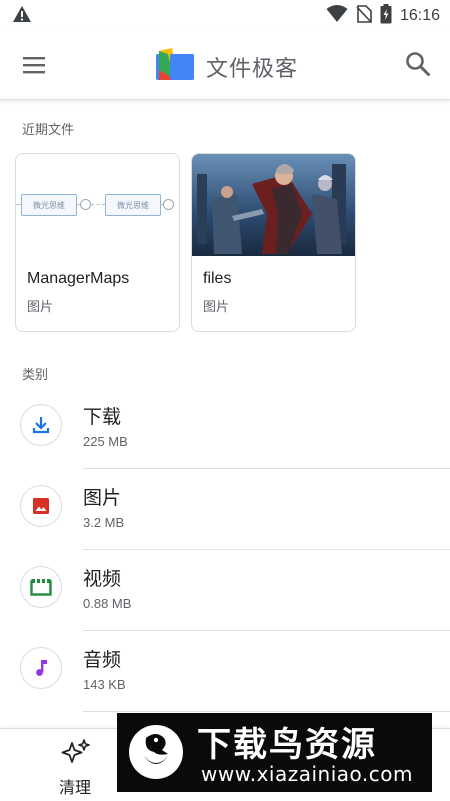 The width and height of the screenshot is (450, 801). Describe the element at coordinates (41, 425) in the screenshot. I see `download-icon` at that location.